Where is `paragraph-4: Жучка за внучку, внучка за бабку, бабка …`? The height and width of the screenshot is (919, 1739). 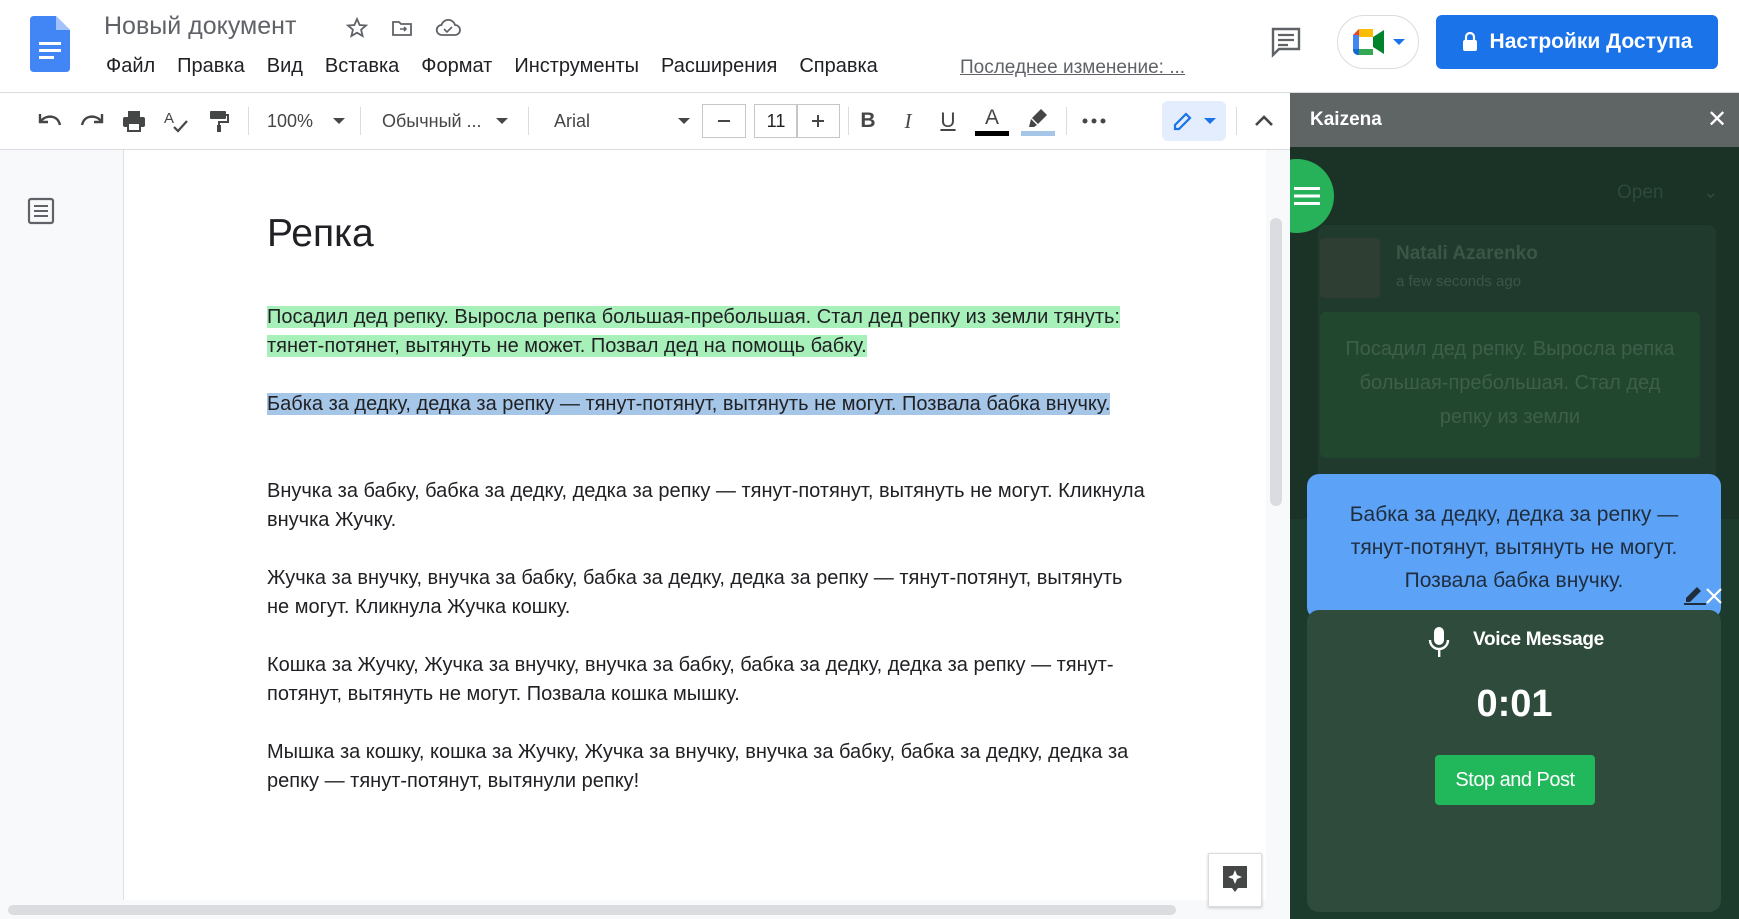 paragraph-4: Жучка за внучку, внучка за бабку, бабка … is located at coordinates (707, 593).